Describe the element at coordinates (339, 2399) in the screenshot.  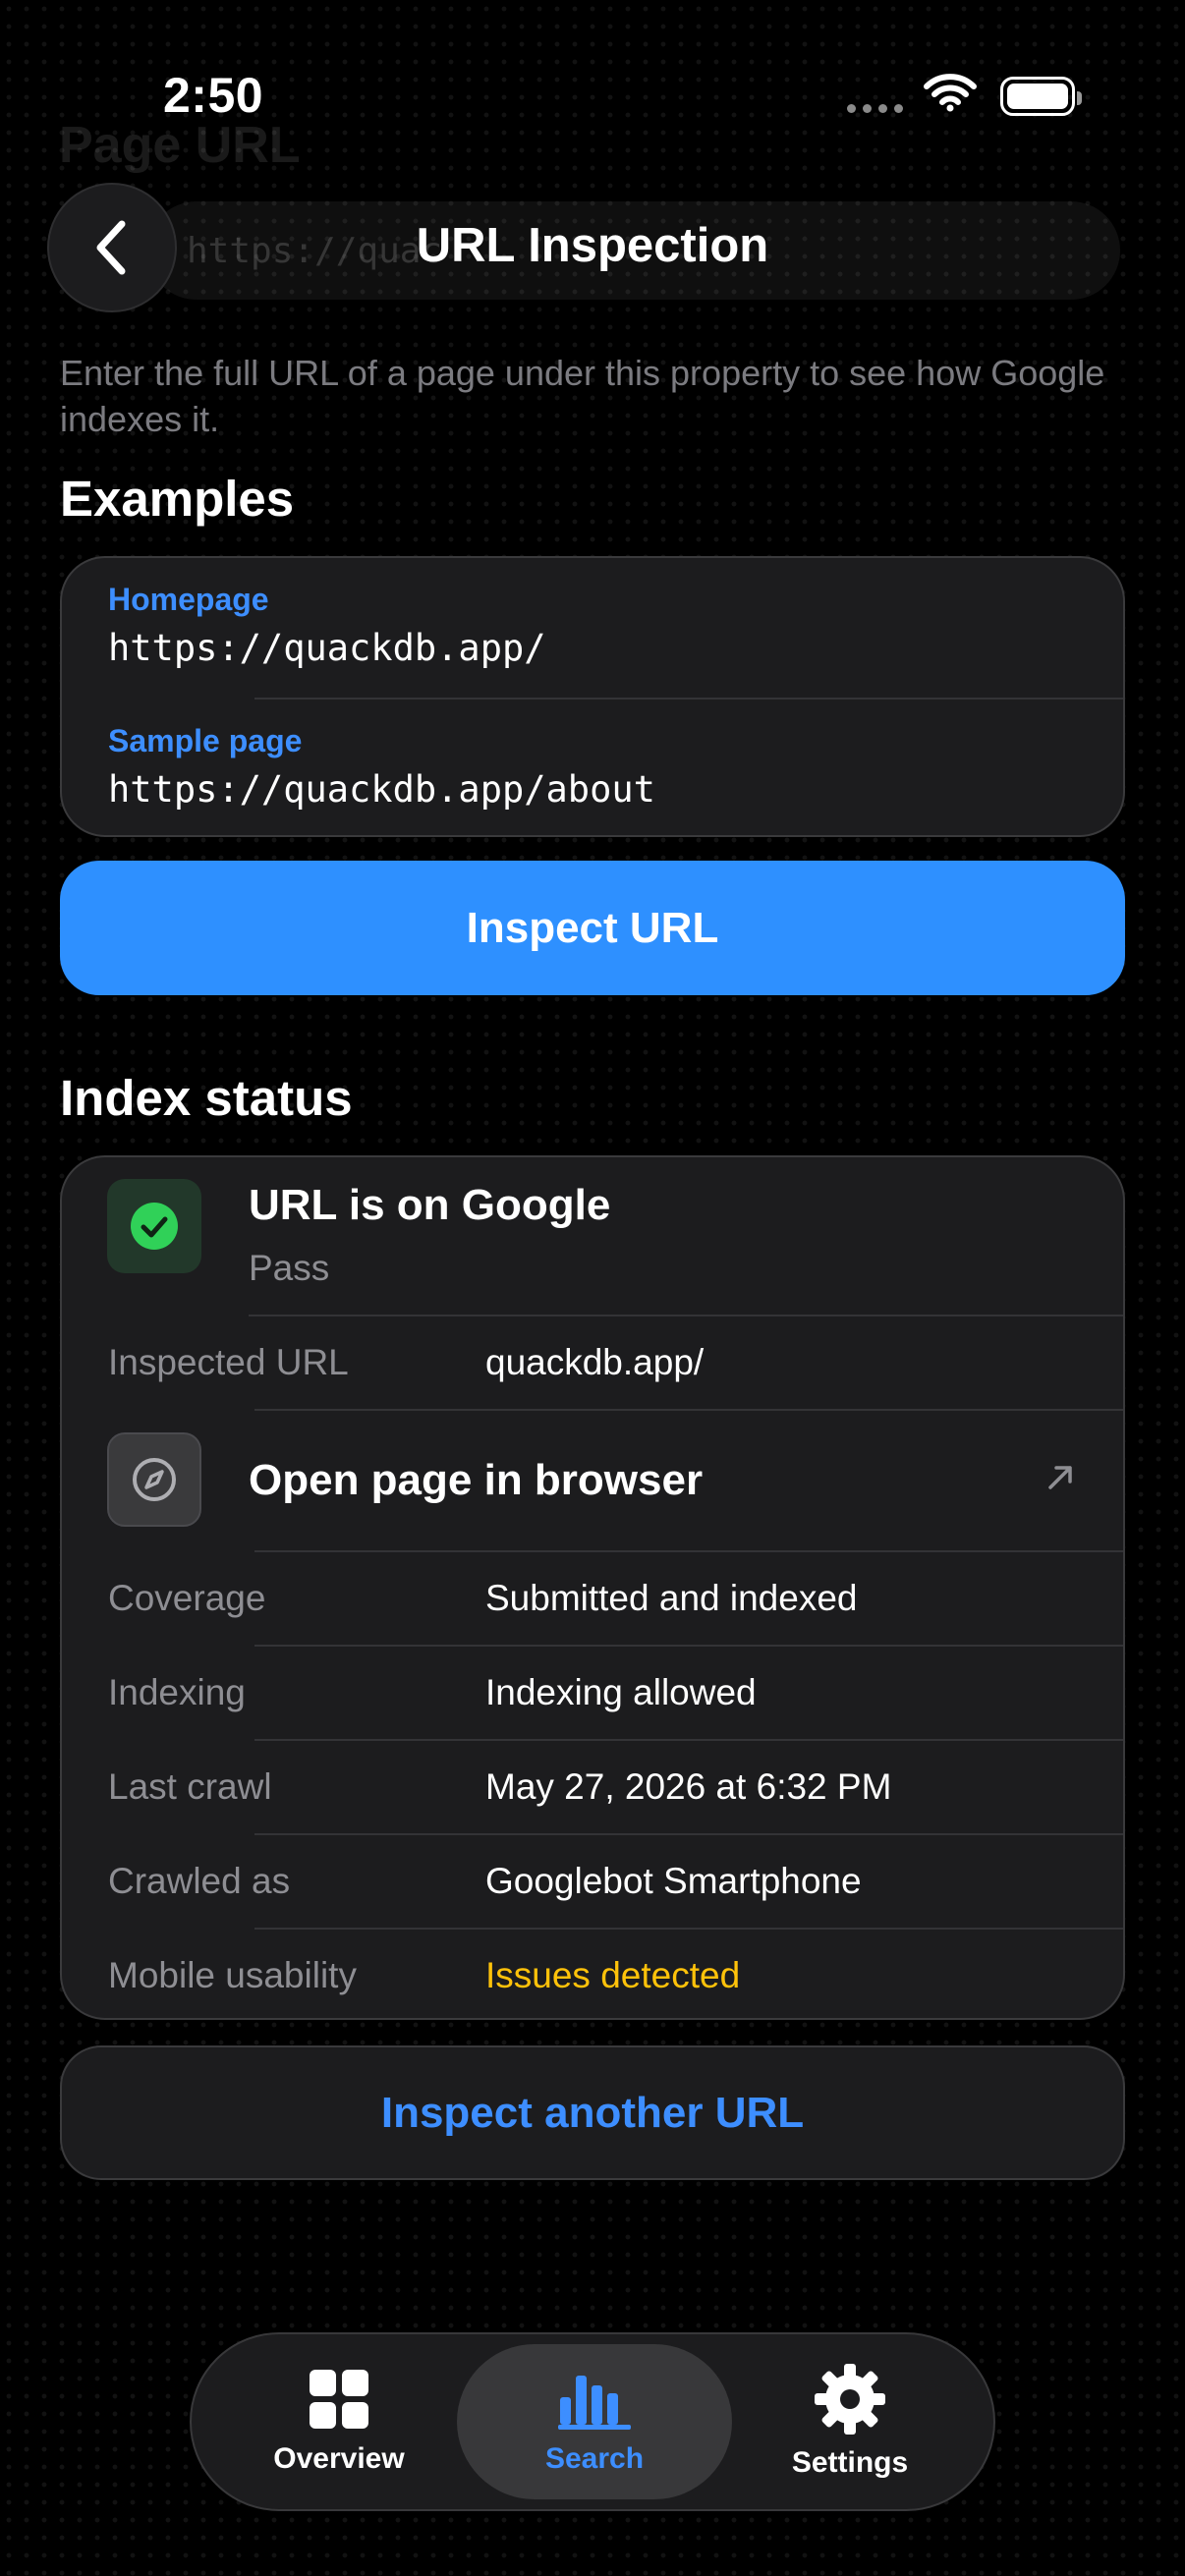
I see `grid-icon` at that location.